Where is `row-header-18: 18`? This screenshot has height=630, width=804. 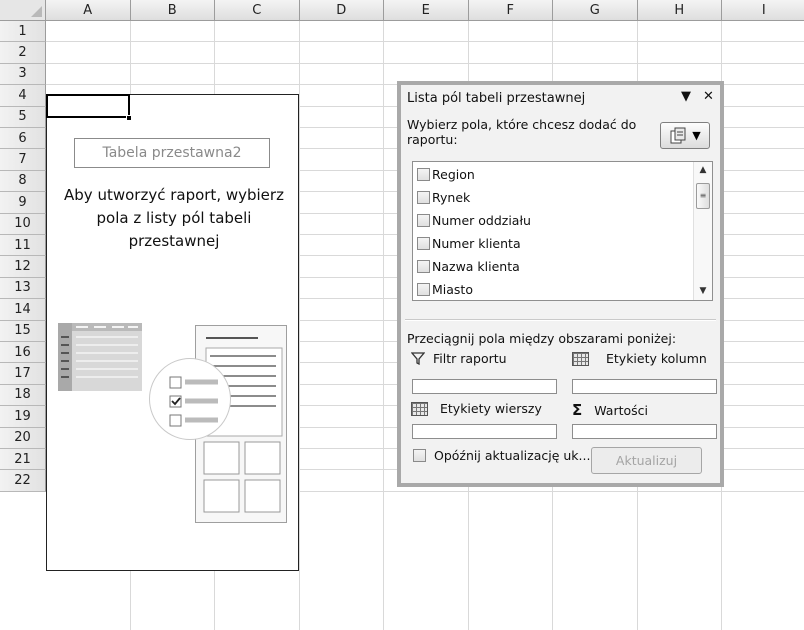
row-header-18: 18 is located at coordinates (23, 395).